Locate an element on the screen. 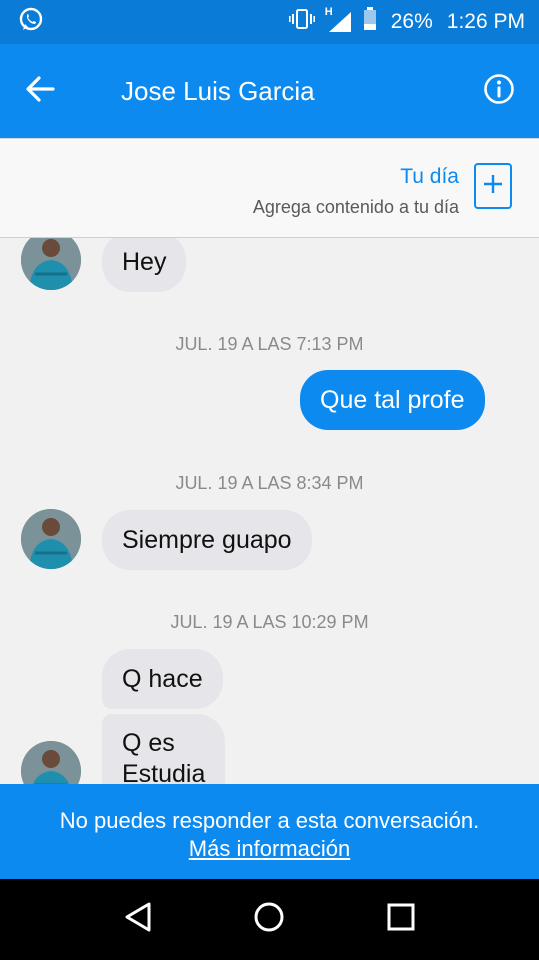 This screenshot has height=960, width=539. message-bubble-incoming: Q es Estudia is located at coordinates (164, 749).